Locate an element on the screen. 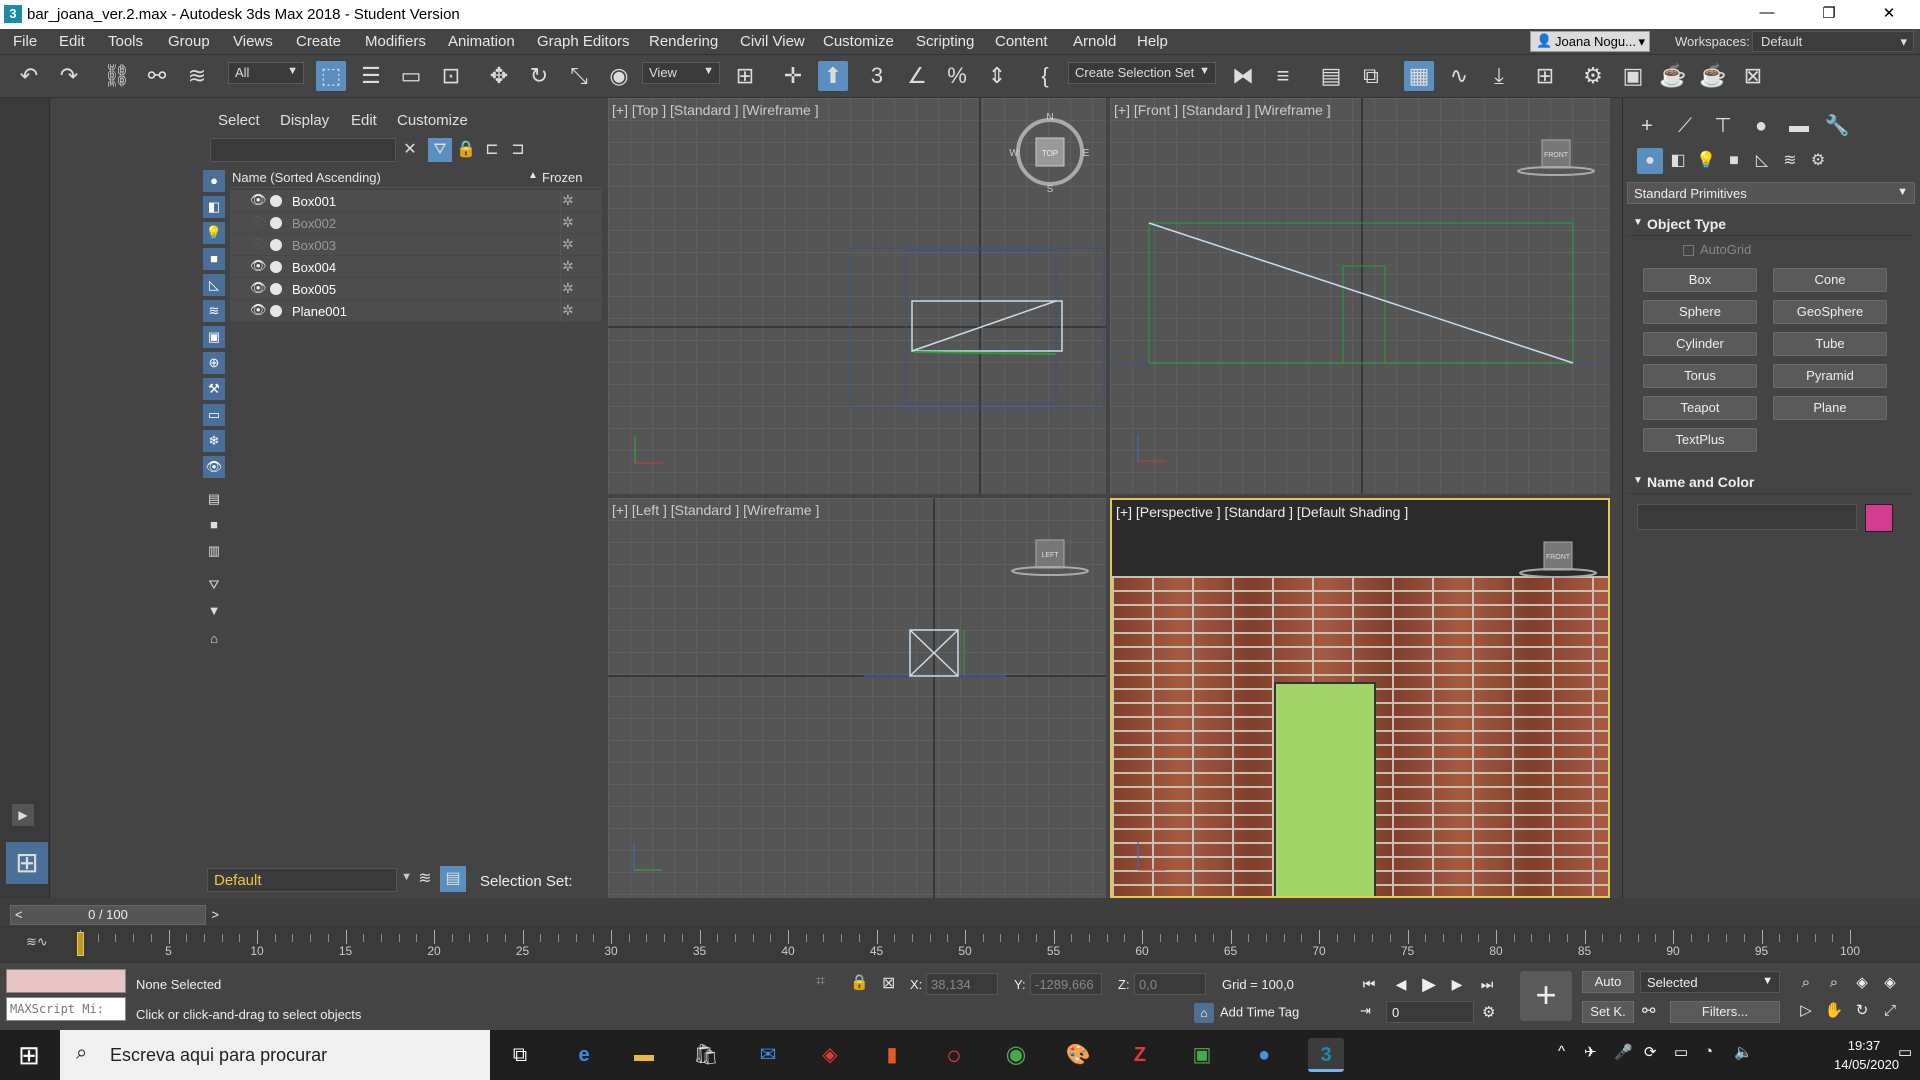 This screenshot has width=1920, height=1080. opera-browser-icon: ○ is located at coordinates (954, 1055).